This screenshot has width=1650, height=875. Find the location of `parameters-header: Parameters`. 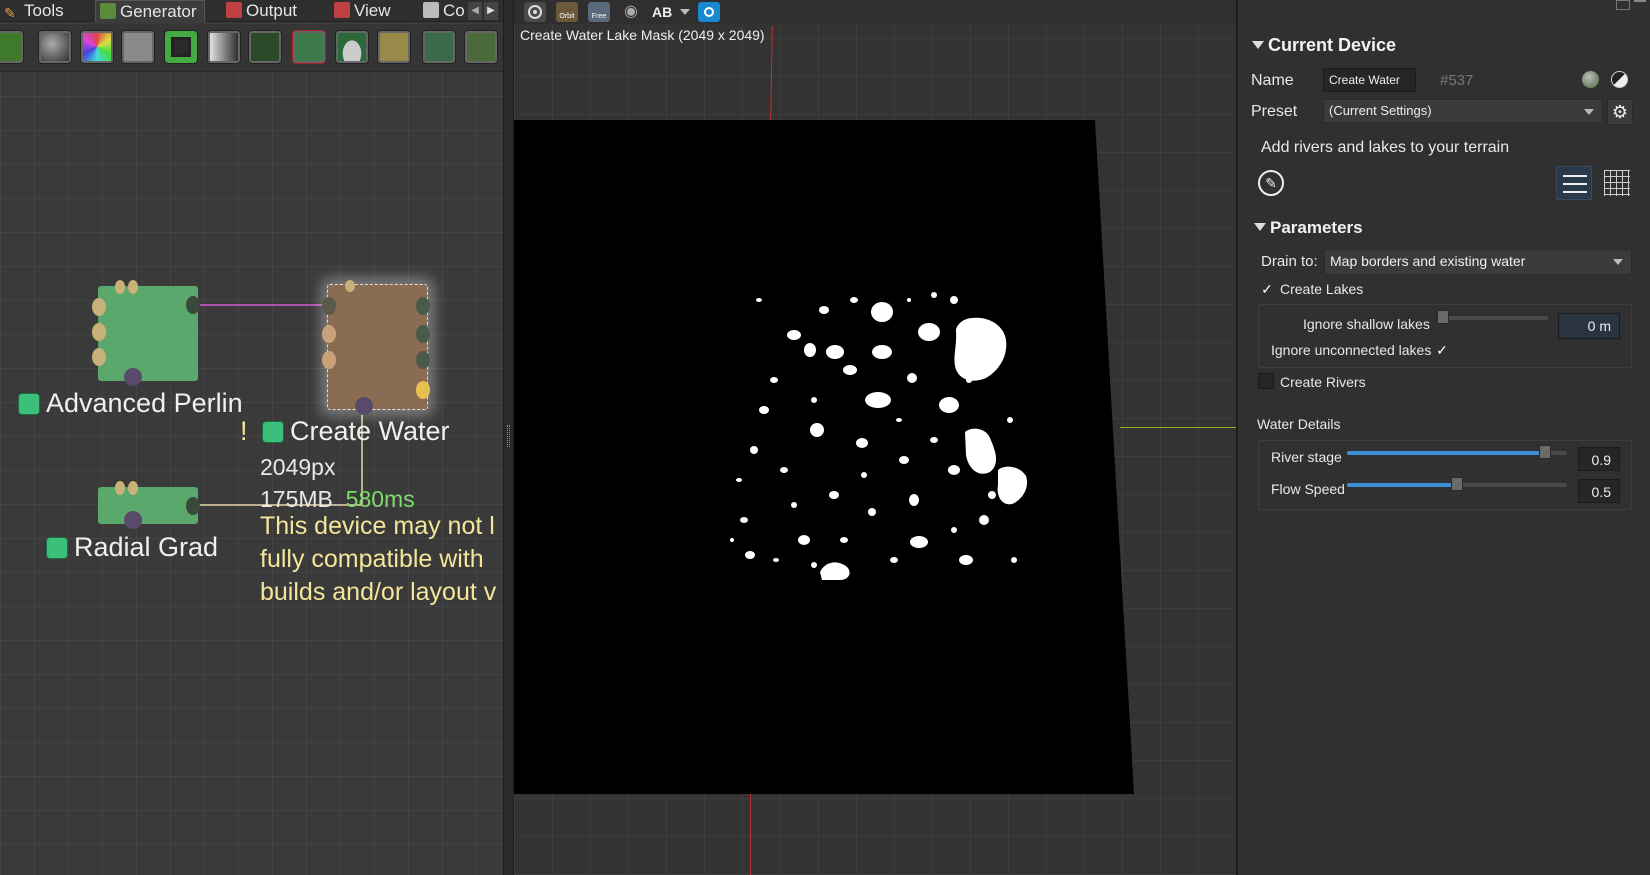

parameters-header: Parameters is located at coordinates (1308, 228).